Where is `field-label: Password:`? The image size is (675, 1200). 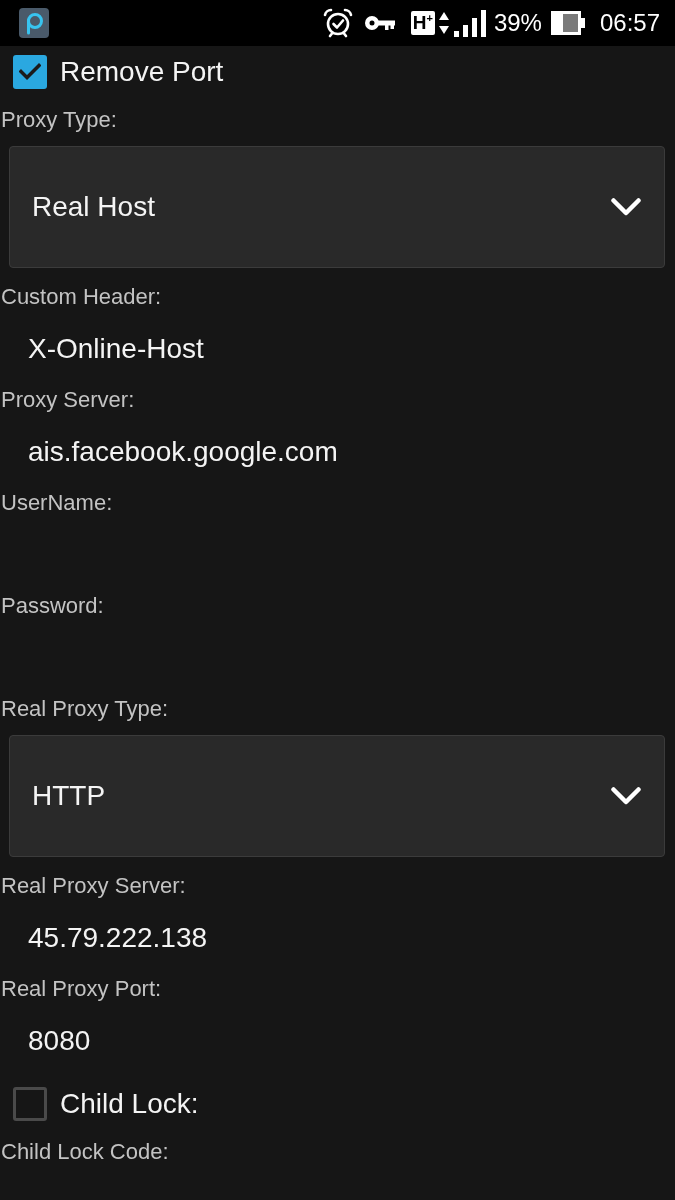 field-label: Password: is located at coordinates (52, 606).